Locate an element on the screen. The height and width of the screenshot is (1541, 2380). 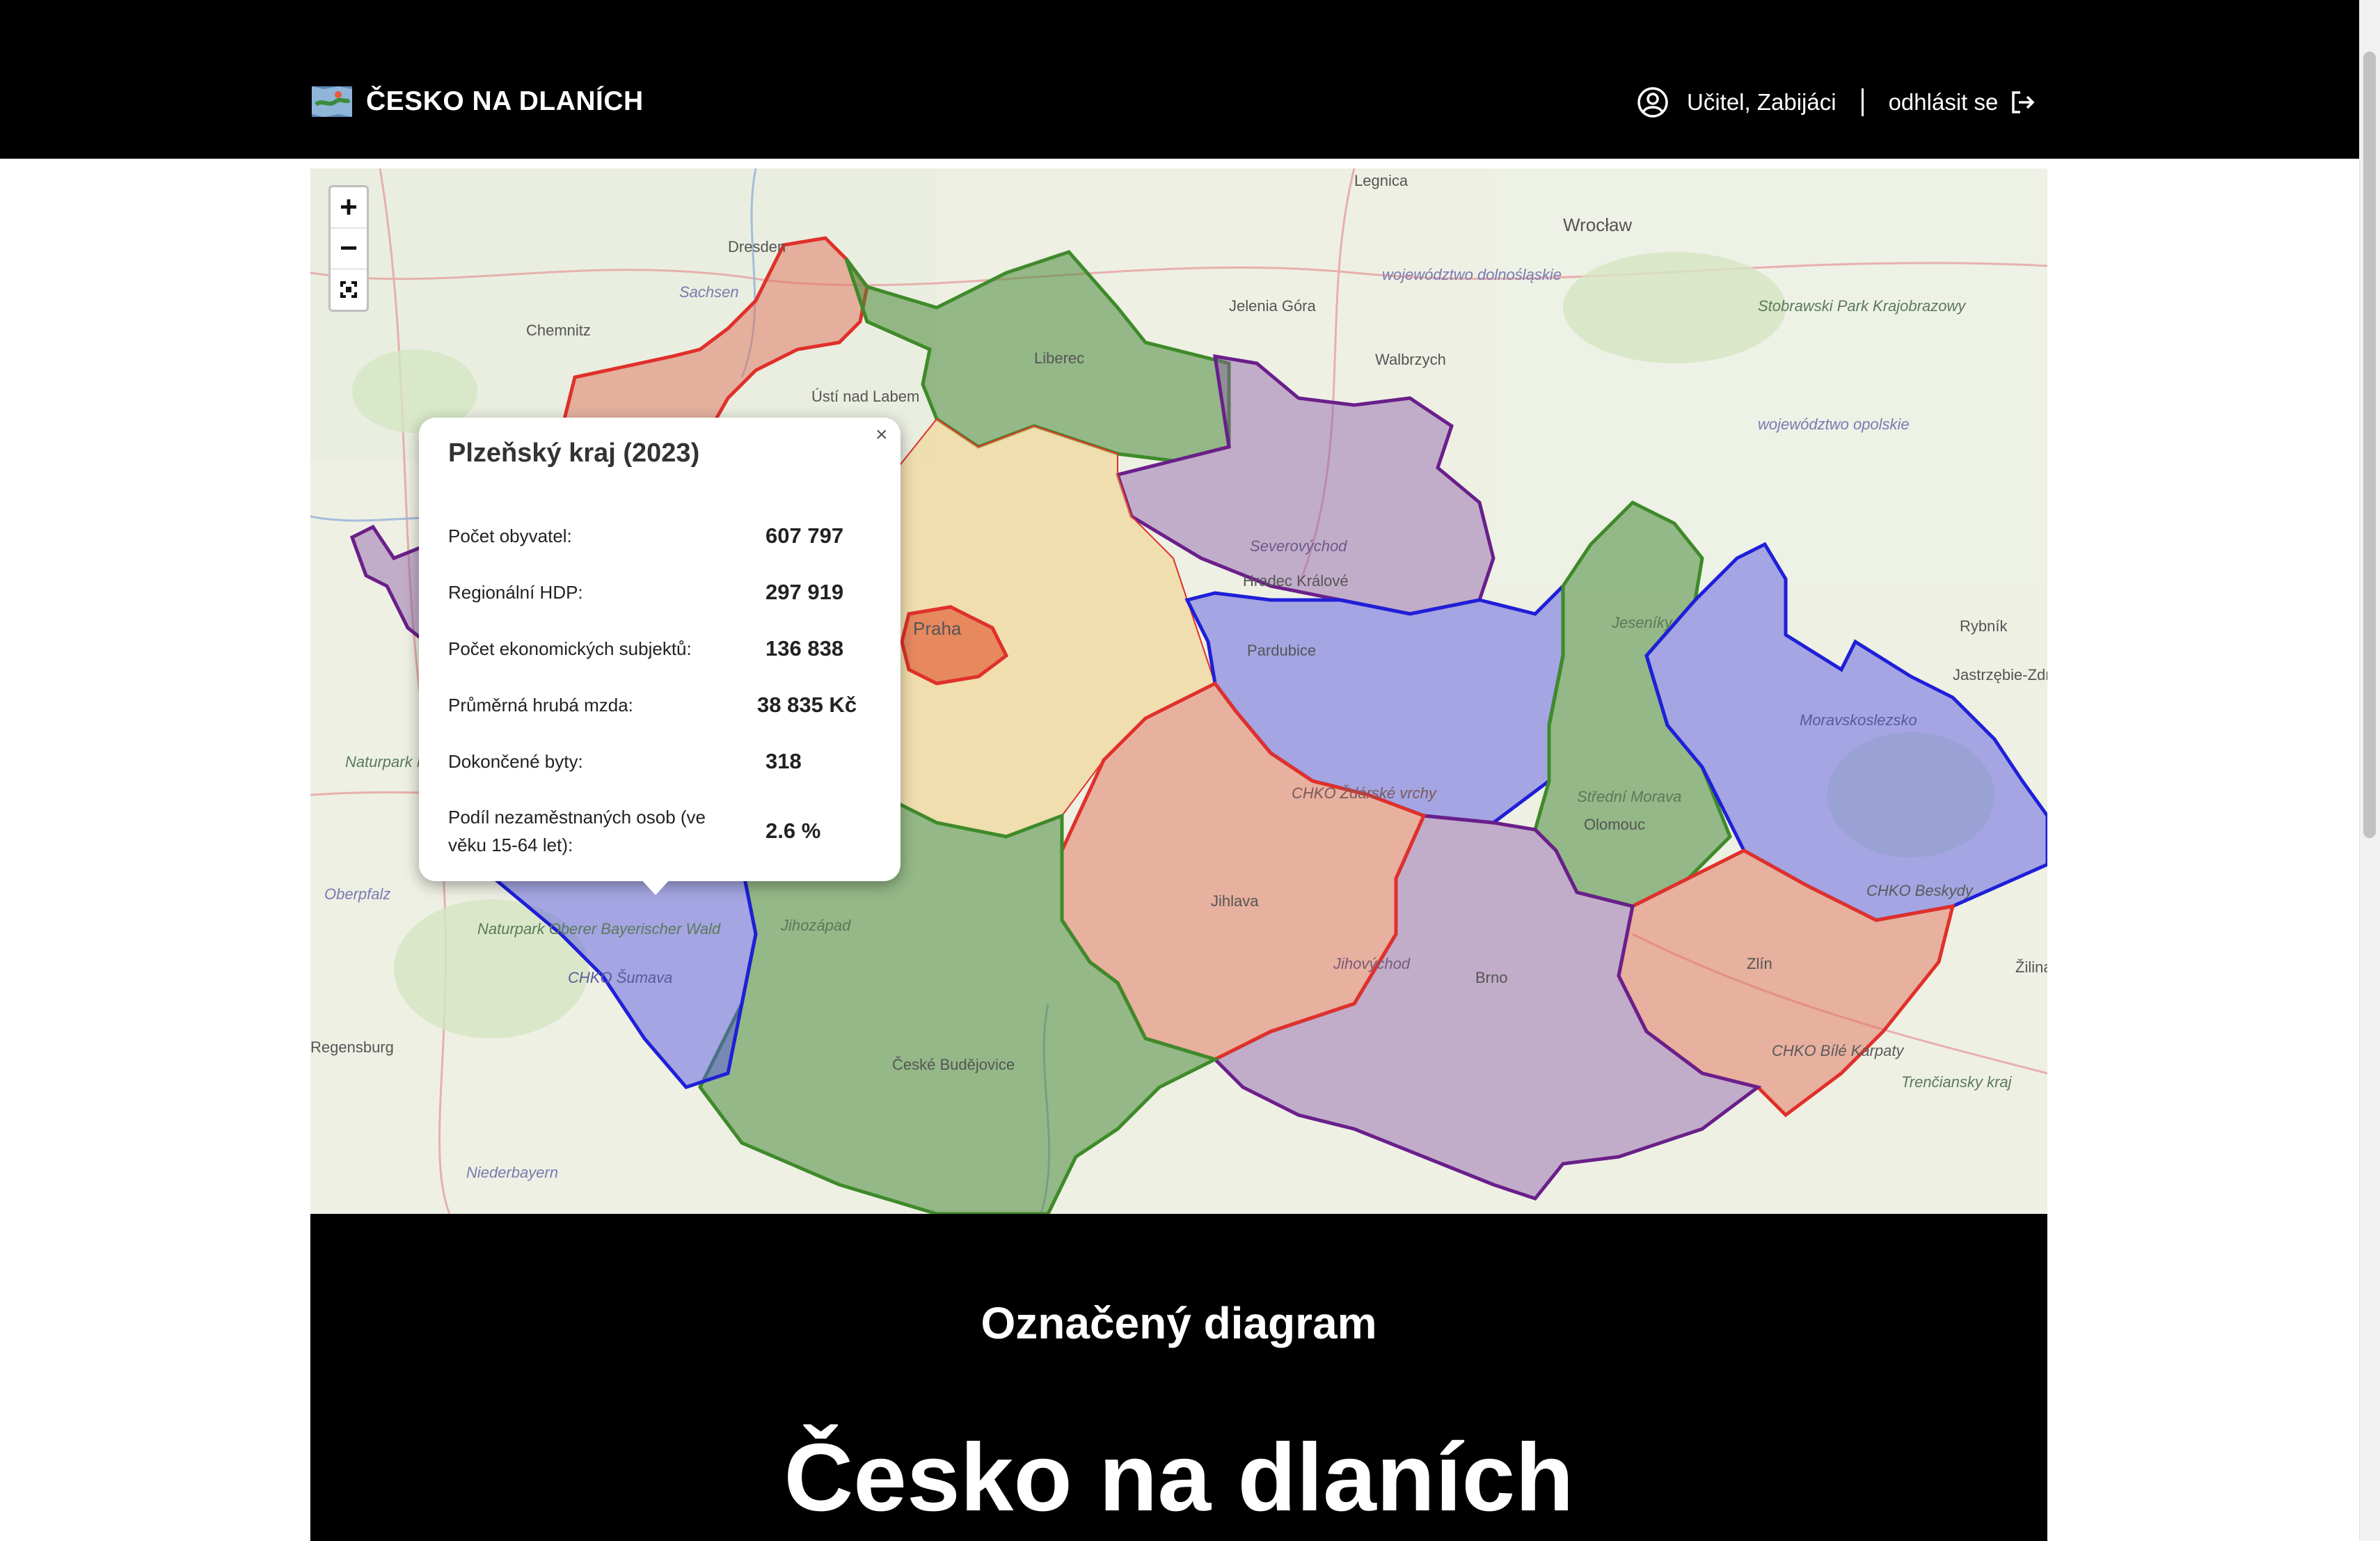
map-label: Jelenia Góra is located at coordinates (1273, 306).